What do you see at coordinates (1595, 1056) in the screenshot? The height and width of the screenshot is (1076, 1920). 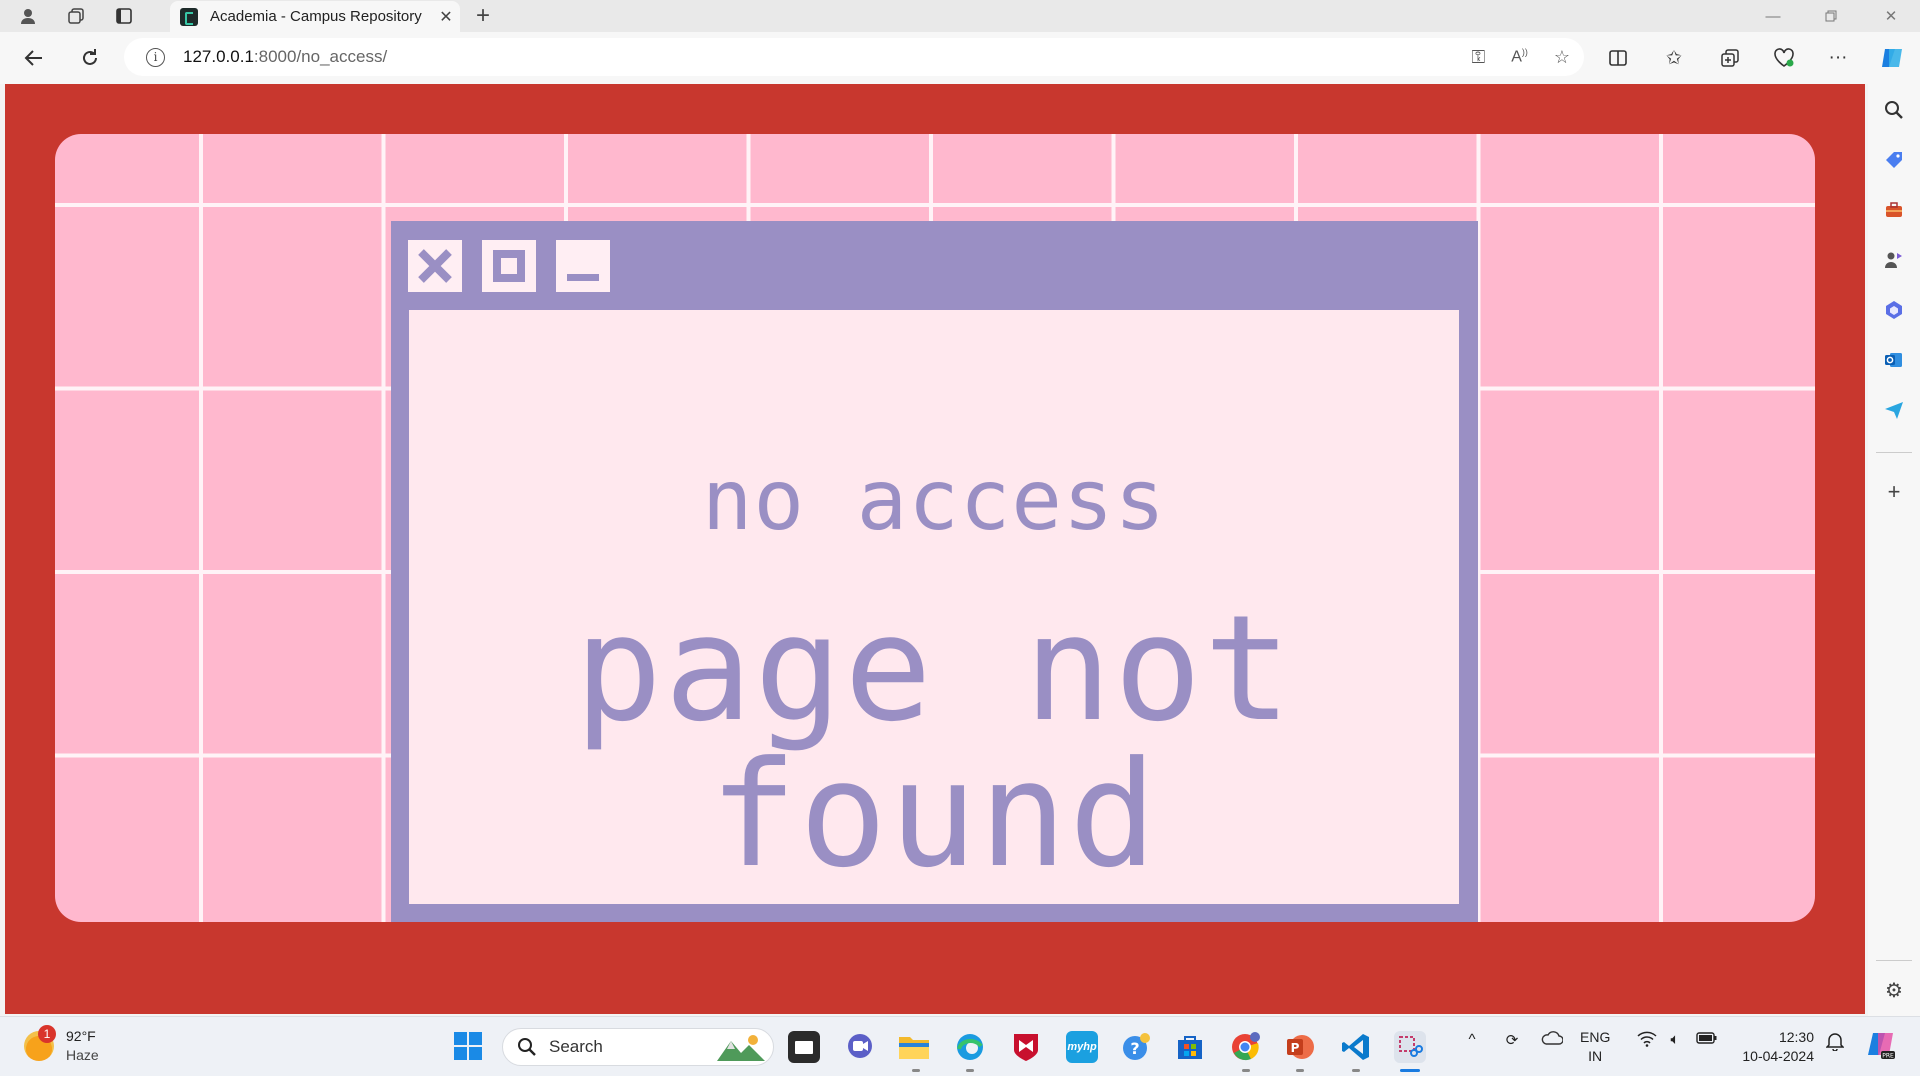 I see `region-code: IN` at bounding box center [1595, 1056].